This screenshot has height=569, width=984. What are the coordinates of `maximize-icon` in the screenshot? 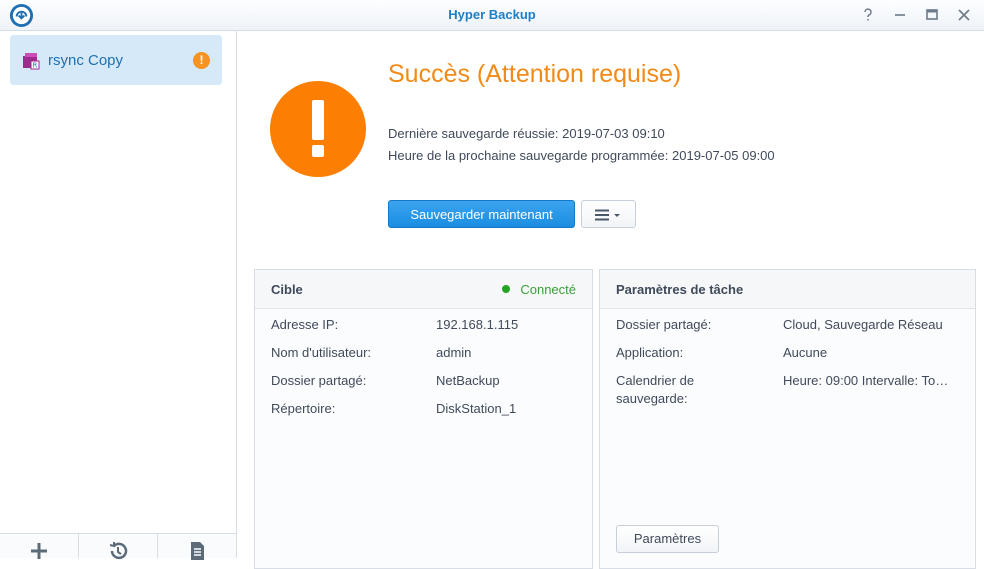 It's located at (932, 15).